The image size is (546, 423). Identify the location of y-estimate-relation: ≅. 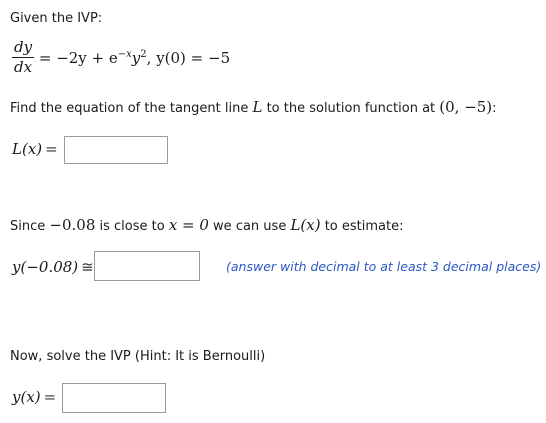
(87, 267).